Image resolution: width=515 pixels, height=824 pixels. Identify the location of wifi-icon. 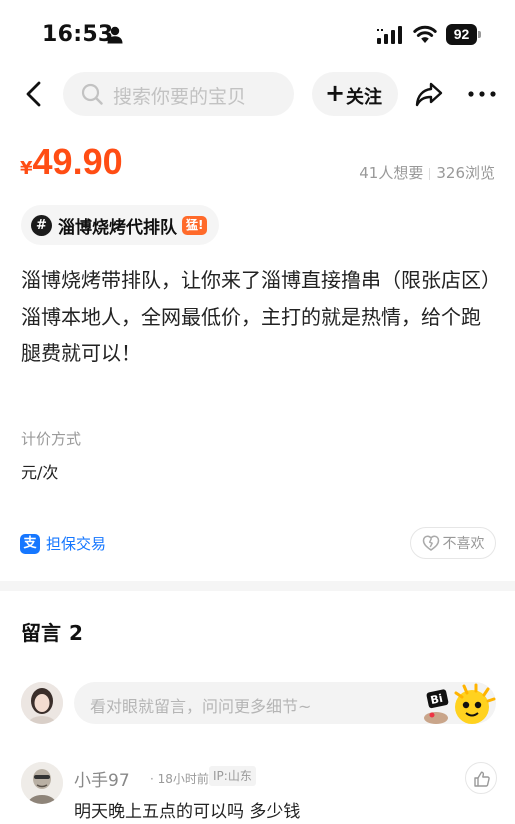
(425, 34).